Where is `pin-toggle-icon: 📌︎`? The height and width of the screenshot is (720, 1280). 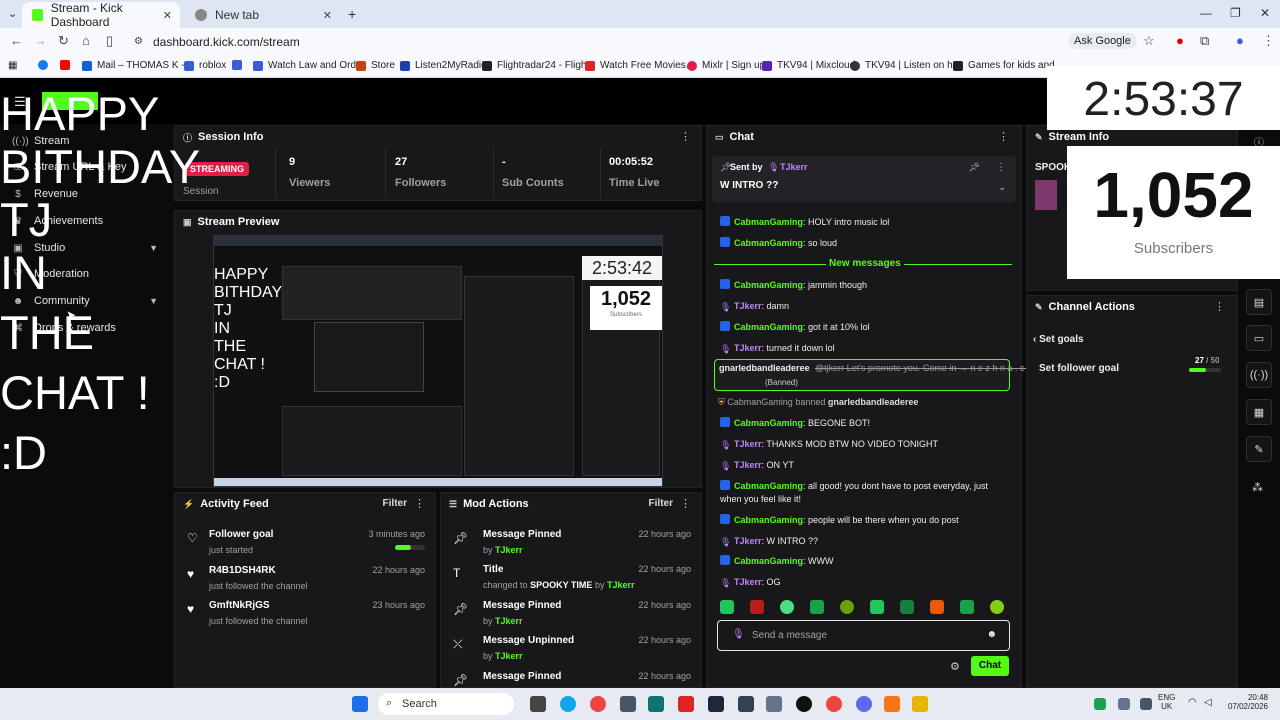
pin-toggle-icon: 📌︎ is located at coordinates (974, 167).